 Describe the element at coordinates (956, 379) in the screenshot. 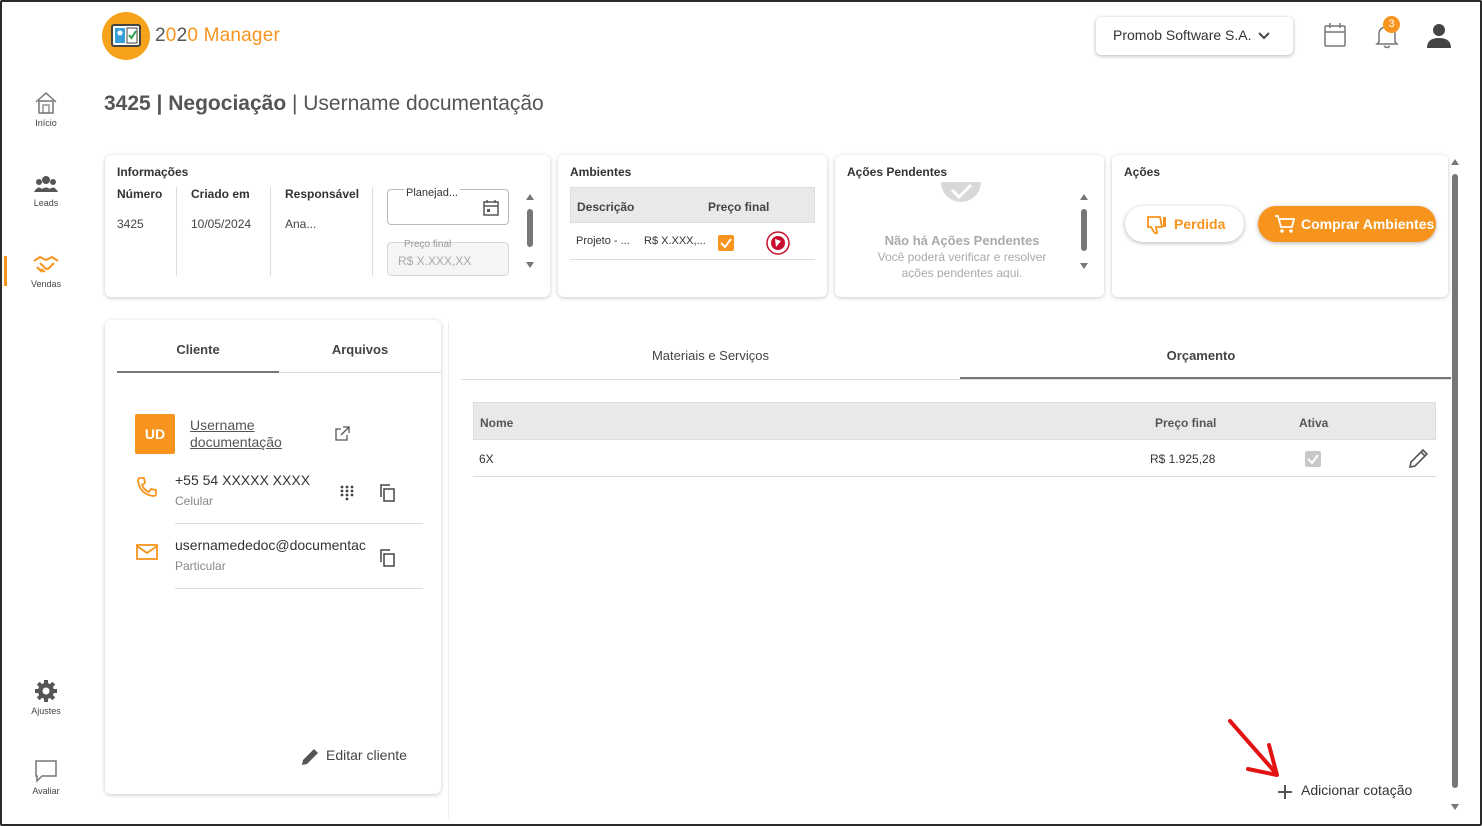

I see `tabs-divider` at that location.